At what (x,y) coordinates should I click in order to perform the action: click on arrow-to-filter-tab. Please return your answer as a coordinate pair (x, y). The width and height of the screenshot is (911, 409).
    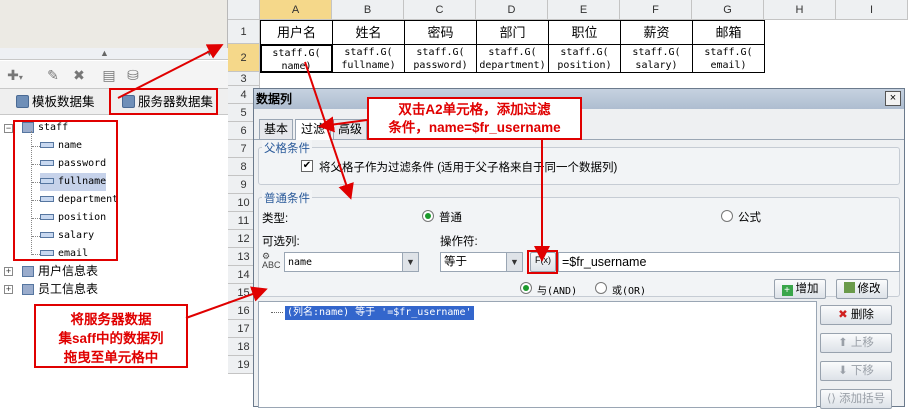
    Looking at the image, I should click on (329, 130).